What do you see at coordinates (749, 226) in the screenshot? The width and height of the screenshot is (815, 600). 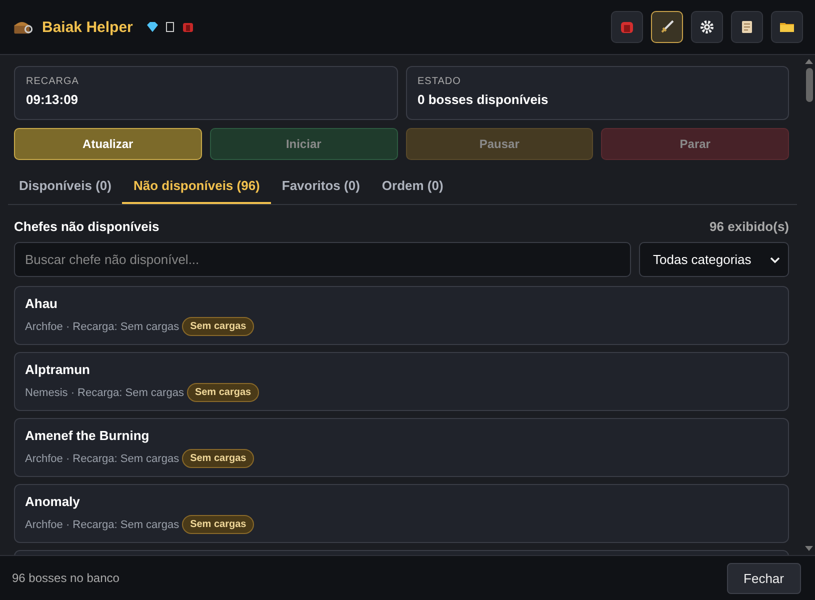 I see `shown-count: 96 exibido(s)` at bounding box center [749, 226].